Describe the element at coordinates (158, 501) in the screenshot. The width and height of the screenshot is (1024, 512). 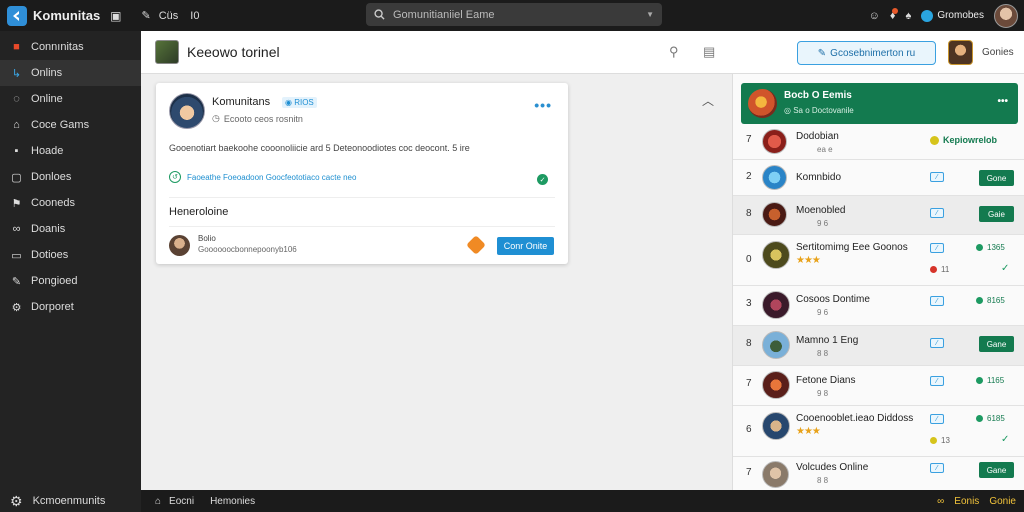
I see `home-icon: ⌂` at that location.